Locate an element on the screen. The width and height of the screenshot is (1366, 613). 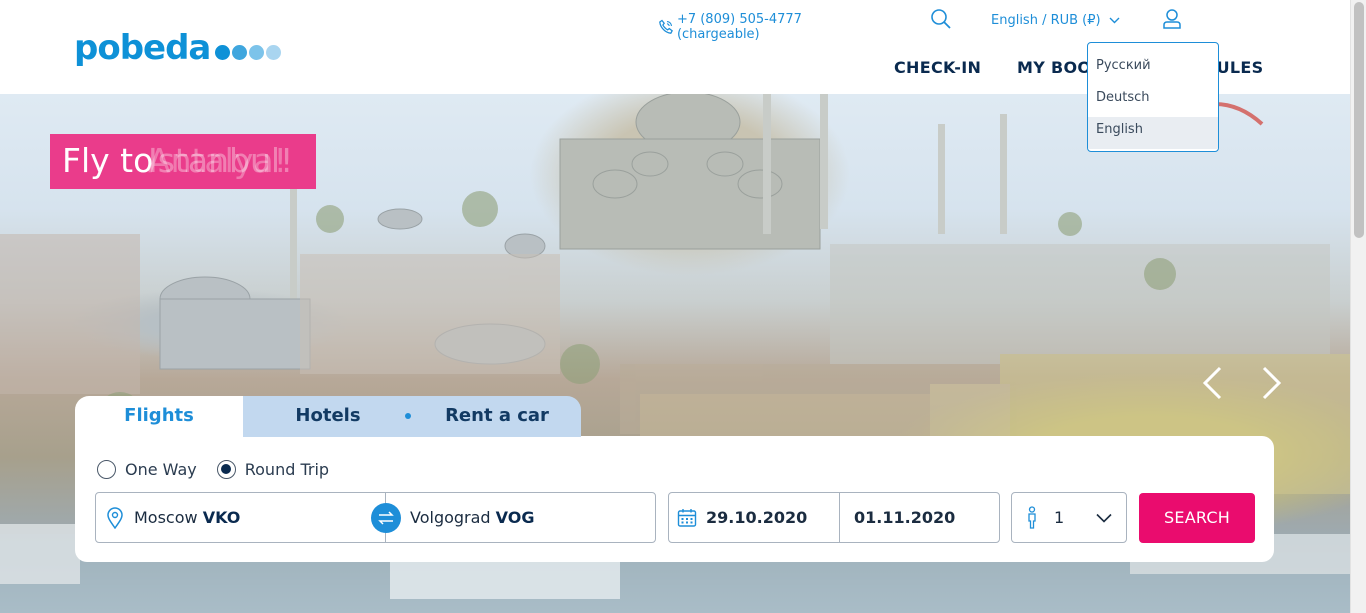
user-account-icon is located at coordinates (1172, 21).